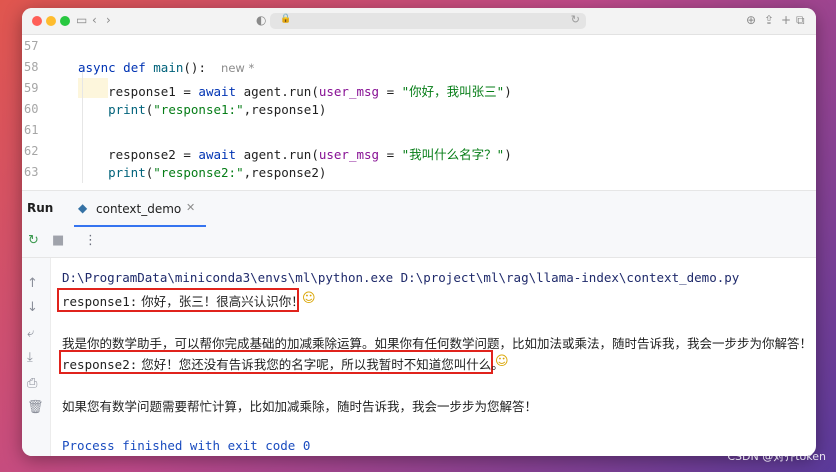 This screenshot has width=836, height=472. I want to click on watermark: CSDN @对齐token, so click(776, 456).